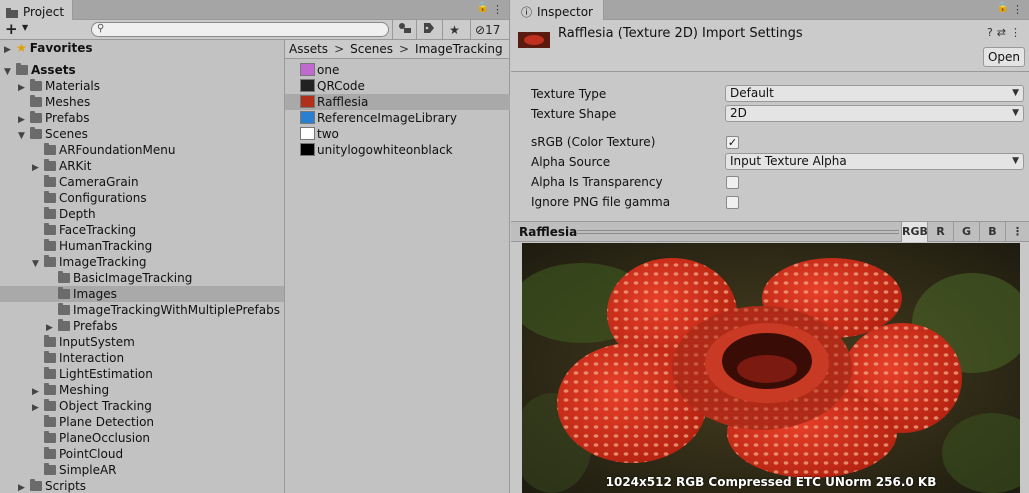 The image size is (1029, 493). Describe the element at coordinates (87, 150) in the screenshot. I see `tree-item: ARFoundationMenu` at that location.